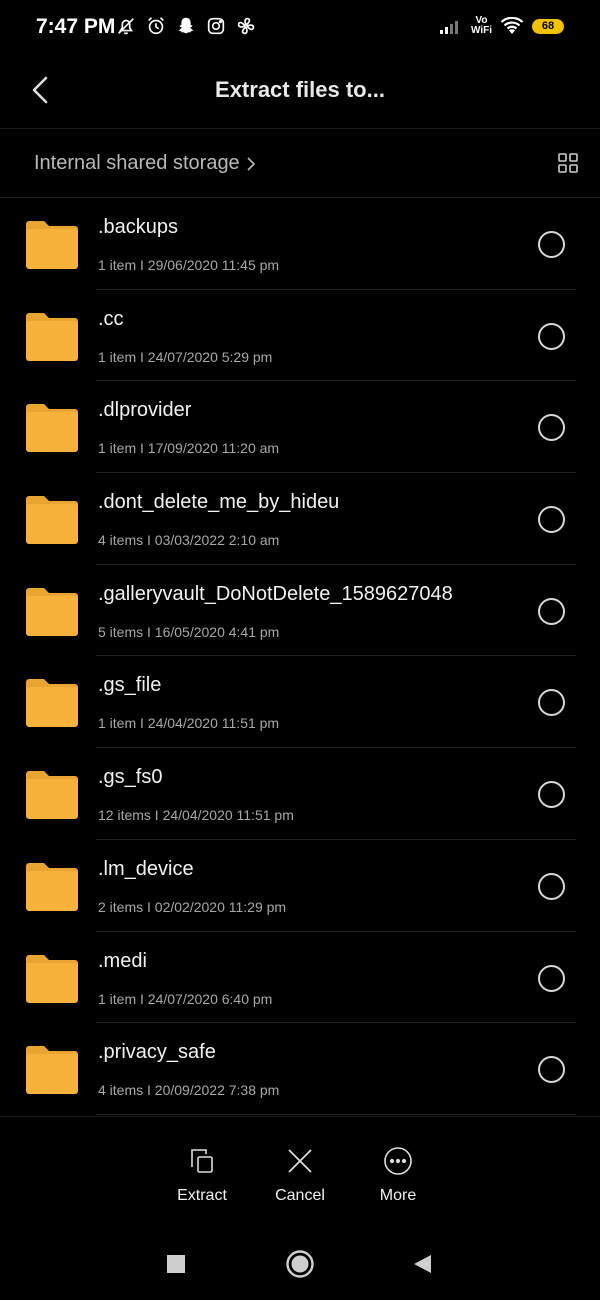  Describe the element at coordinates (192, 906) in the screenshot. I see `folder-details: 2 items I 02/02/2020 11:29 pm` at that location.